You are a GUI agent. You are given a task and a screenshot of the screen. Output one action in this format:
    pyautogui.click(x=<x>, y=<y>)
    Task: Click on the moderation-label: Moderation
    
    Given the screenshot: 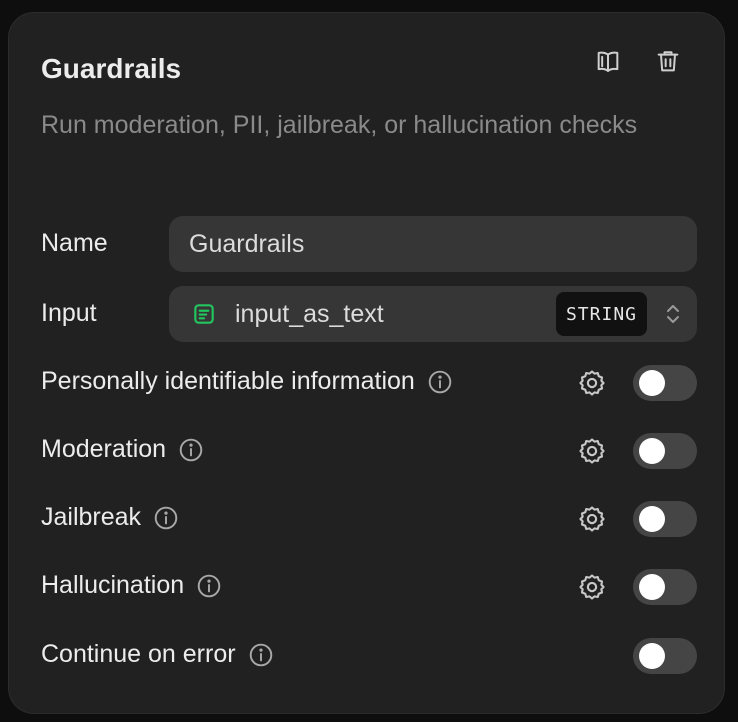 What is the action you would take?
    pyautogui.click(x=122, y=449)
    